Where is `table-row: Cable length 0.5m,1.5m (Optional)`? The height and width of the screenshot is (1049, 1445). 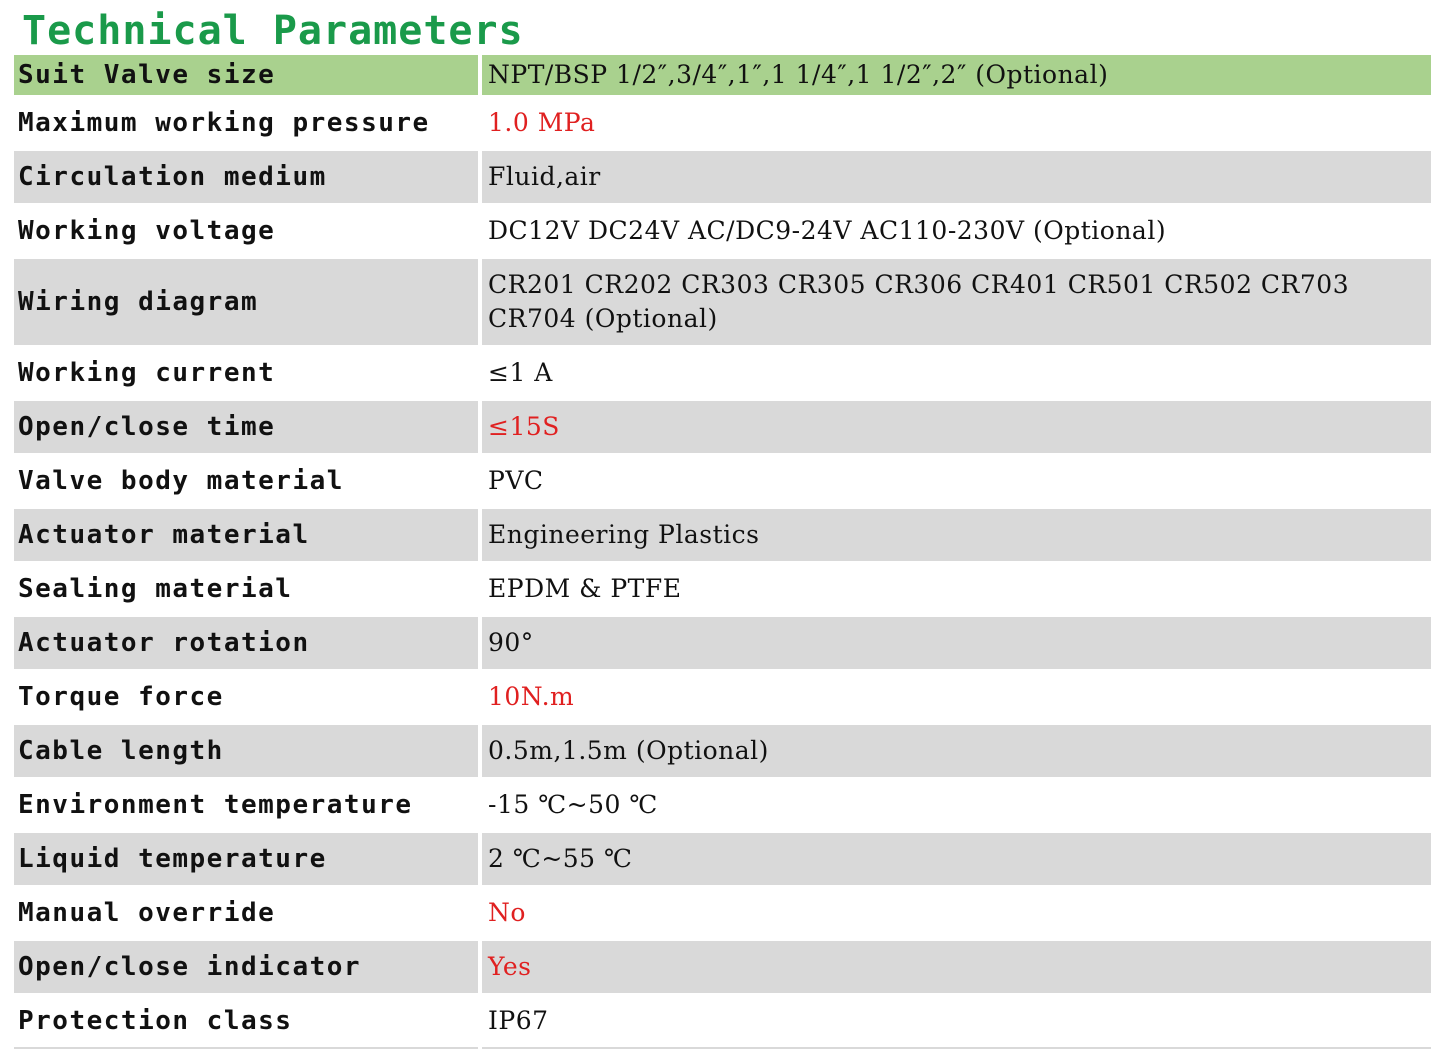 table-row: Cable length 0.5m,1.5m (Optional) is located at coordinates (722, 751).